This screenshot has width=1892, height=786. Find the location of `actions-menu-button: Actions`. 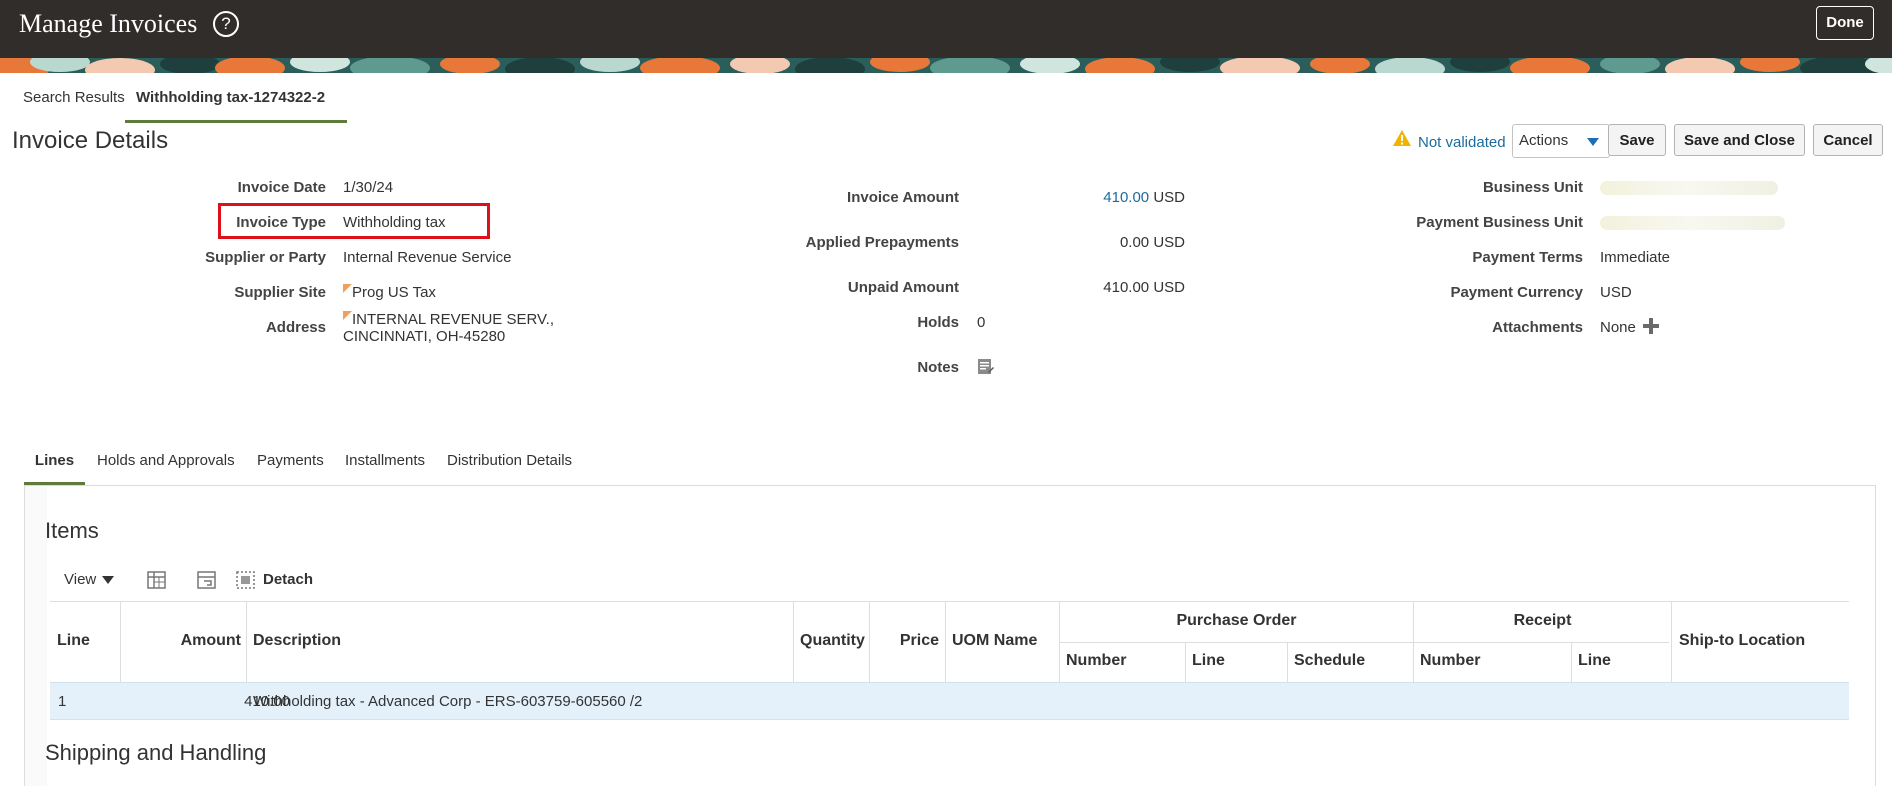

actions-menu-button: Actions is located at coordinates (1561, 141).